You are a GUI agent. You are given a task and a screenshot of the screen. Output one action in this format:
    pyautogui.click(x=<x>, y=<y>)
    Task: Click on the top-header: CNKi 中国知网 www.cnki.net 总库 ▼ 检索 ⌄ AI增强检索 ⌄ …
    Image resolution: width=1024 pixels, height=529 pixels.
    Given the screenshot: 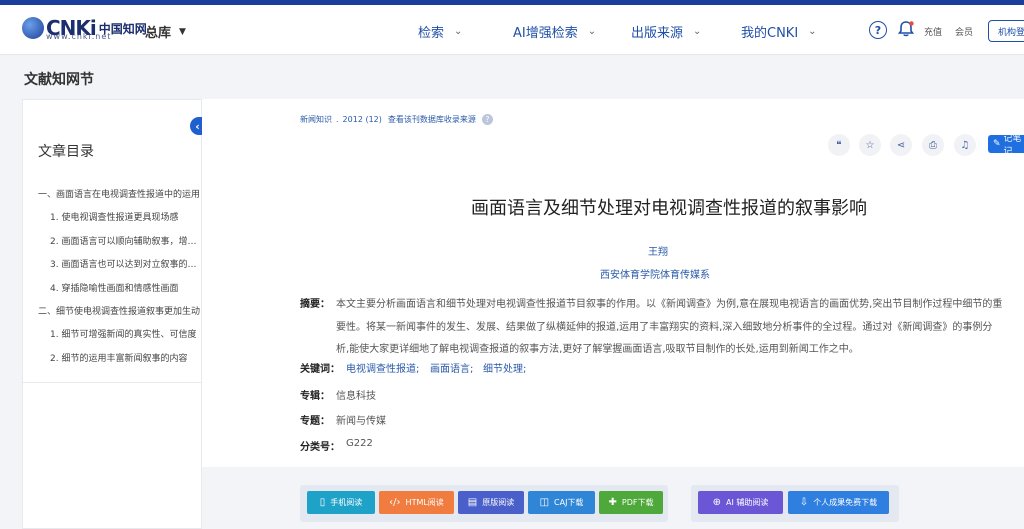 What is the action you would take?
    pyautogui.click(x=512, y=30)
    